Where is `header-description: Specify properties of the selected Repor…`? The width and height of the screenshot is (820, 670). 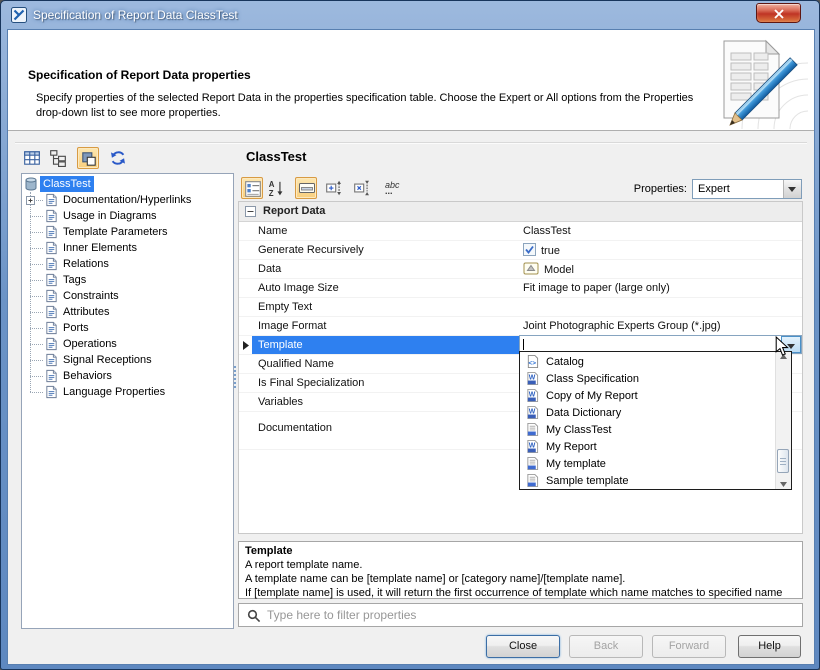 header-description: Specify properties of the selected Repor… is located at coordinates (365, 98).